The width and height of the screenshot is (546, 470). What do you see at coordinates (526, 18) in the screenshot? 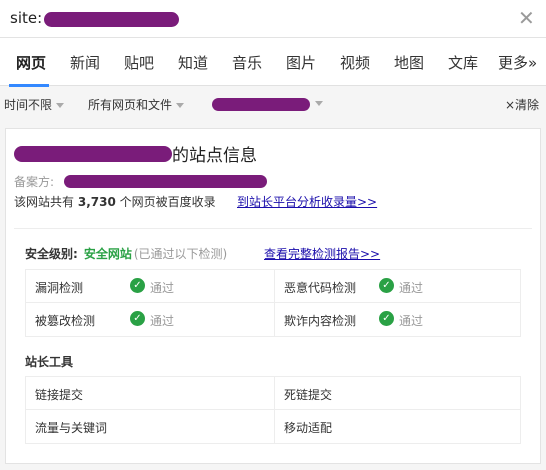
I see `clear-search-icon: ✕` at bounding box center [526, 18].